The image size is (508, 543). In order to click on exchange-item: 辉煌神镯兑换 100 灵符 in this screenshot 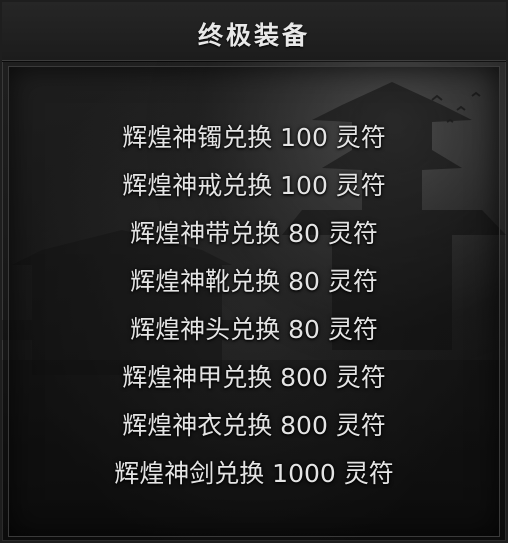, I will do `click(254, 138)`.